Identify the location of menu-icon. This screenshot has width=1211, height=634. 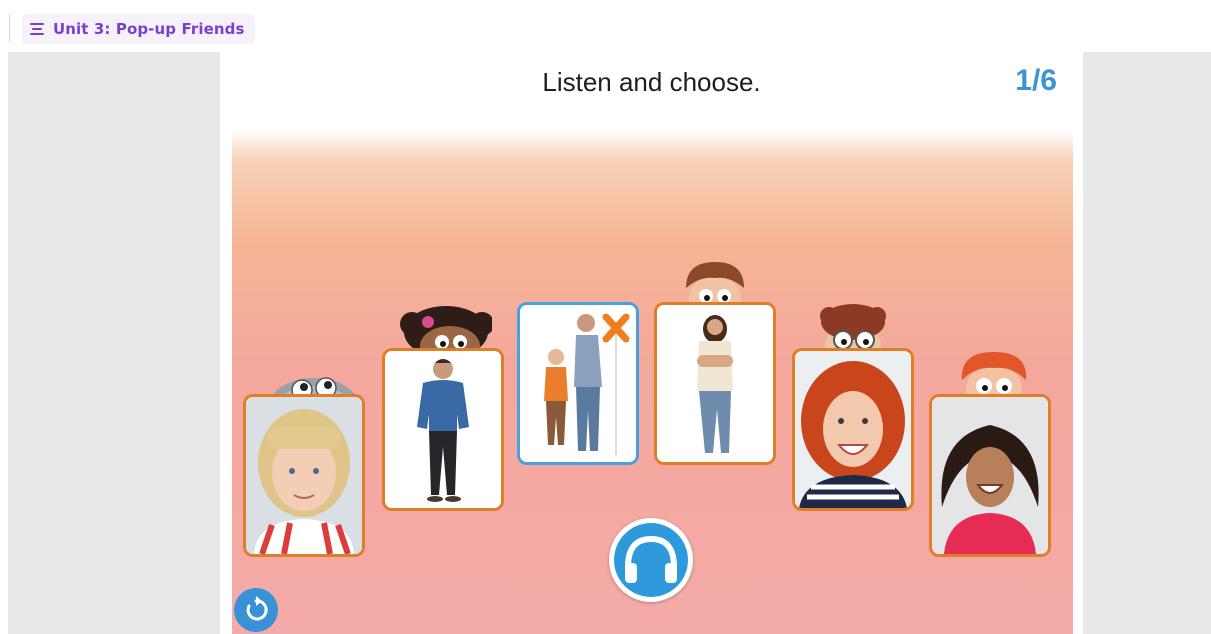
(37, 29).